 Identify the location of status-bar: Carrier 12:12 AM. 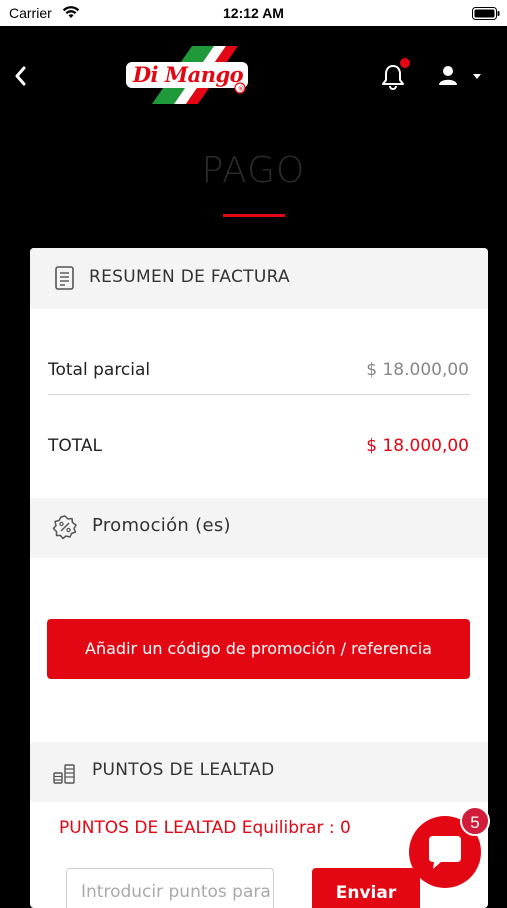
(253, 13).